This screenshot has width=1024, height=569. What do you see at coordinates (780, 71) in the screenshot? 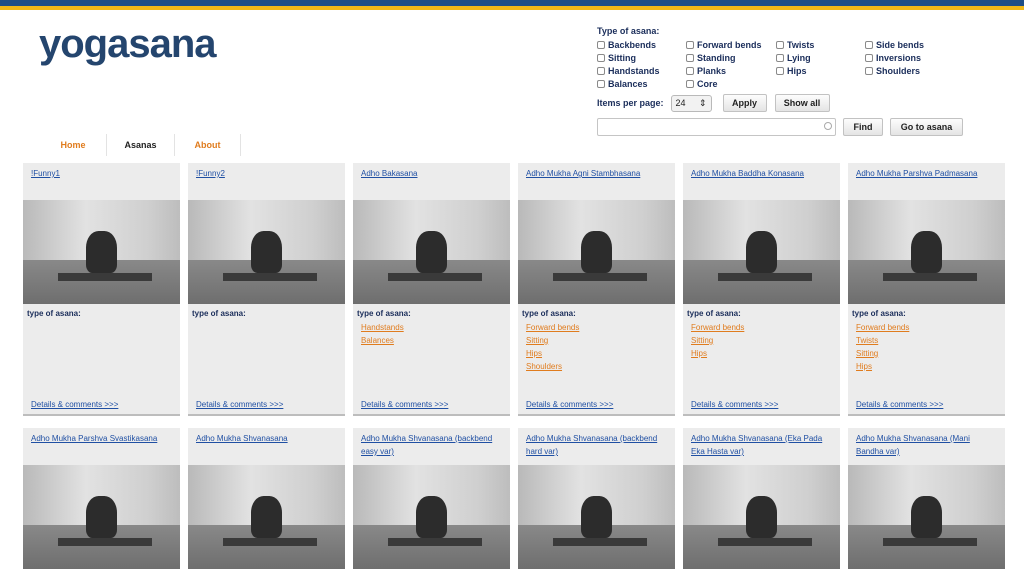
I see `checkbox-hips` at bounding box center [780, 71].